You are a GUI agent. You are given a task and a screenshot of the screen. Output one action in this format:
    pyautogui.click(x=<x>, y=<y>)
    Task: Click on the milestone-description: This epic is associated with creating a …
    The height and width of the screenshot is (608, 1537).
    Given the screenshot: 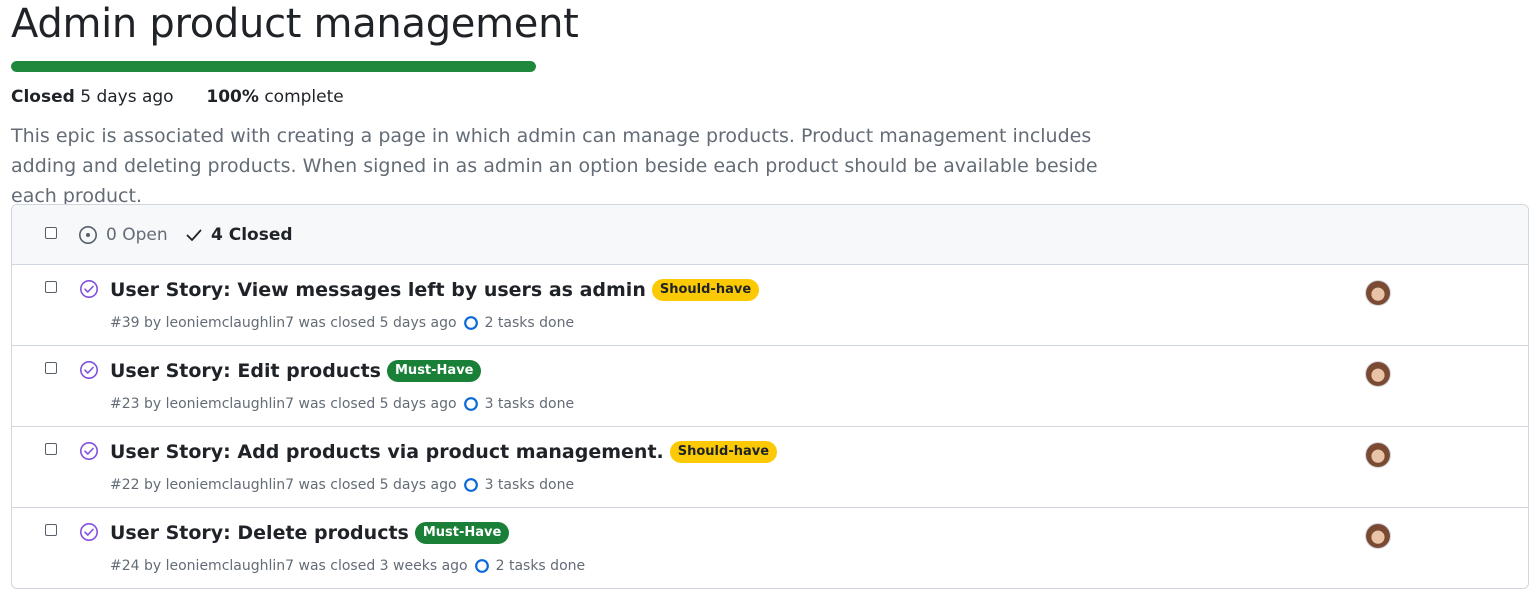 What is the action you would take?
    pyautogui.click(x=554, y=166)
    